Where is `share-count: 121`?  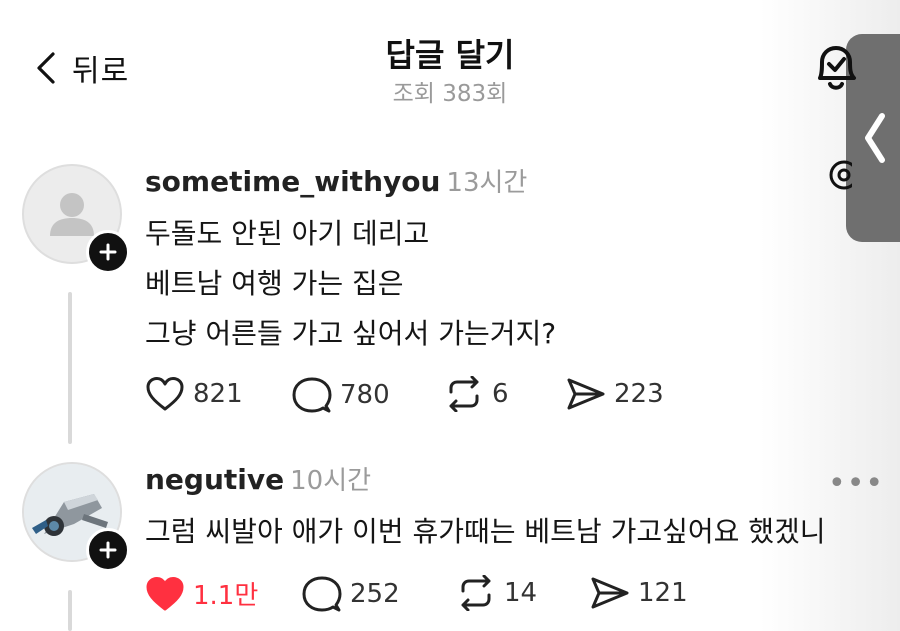
share-count: 121 is located at coordinates (663, 593).